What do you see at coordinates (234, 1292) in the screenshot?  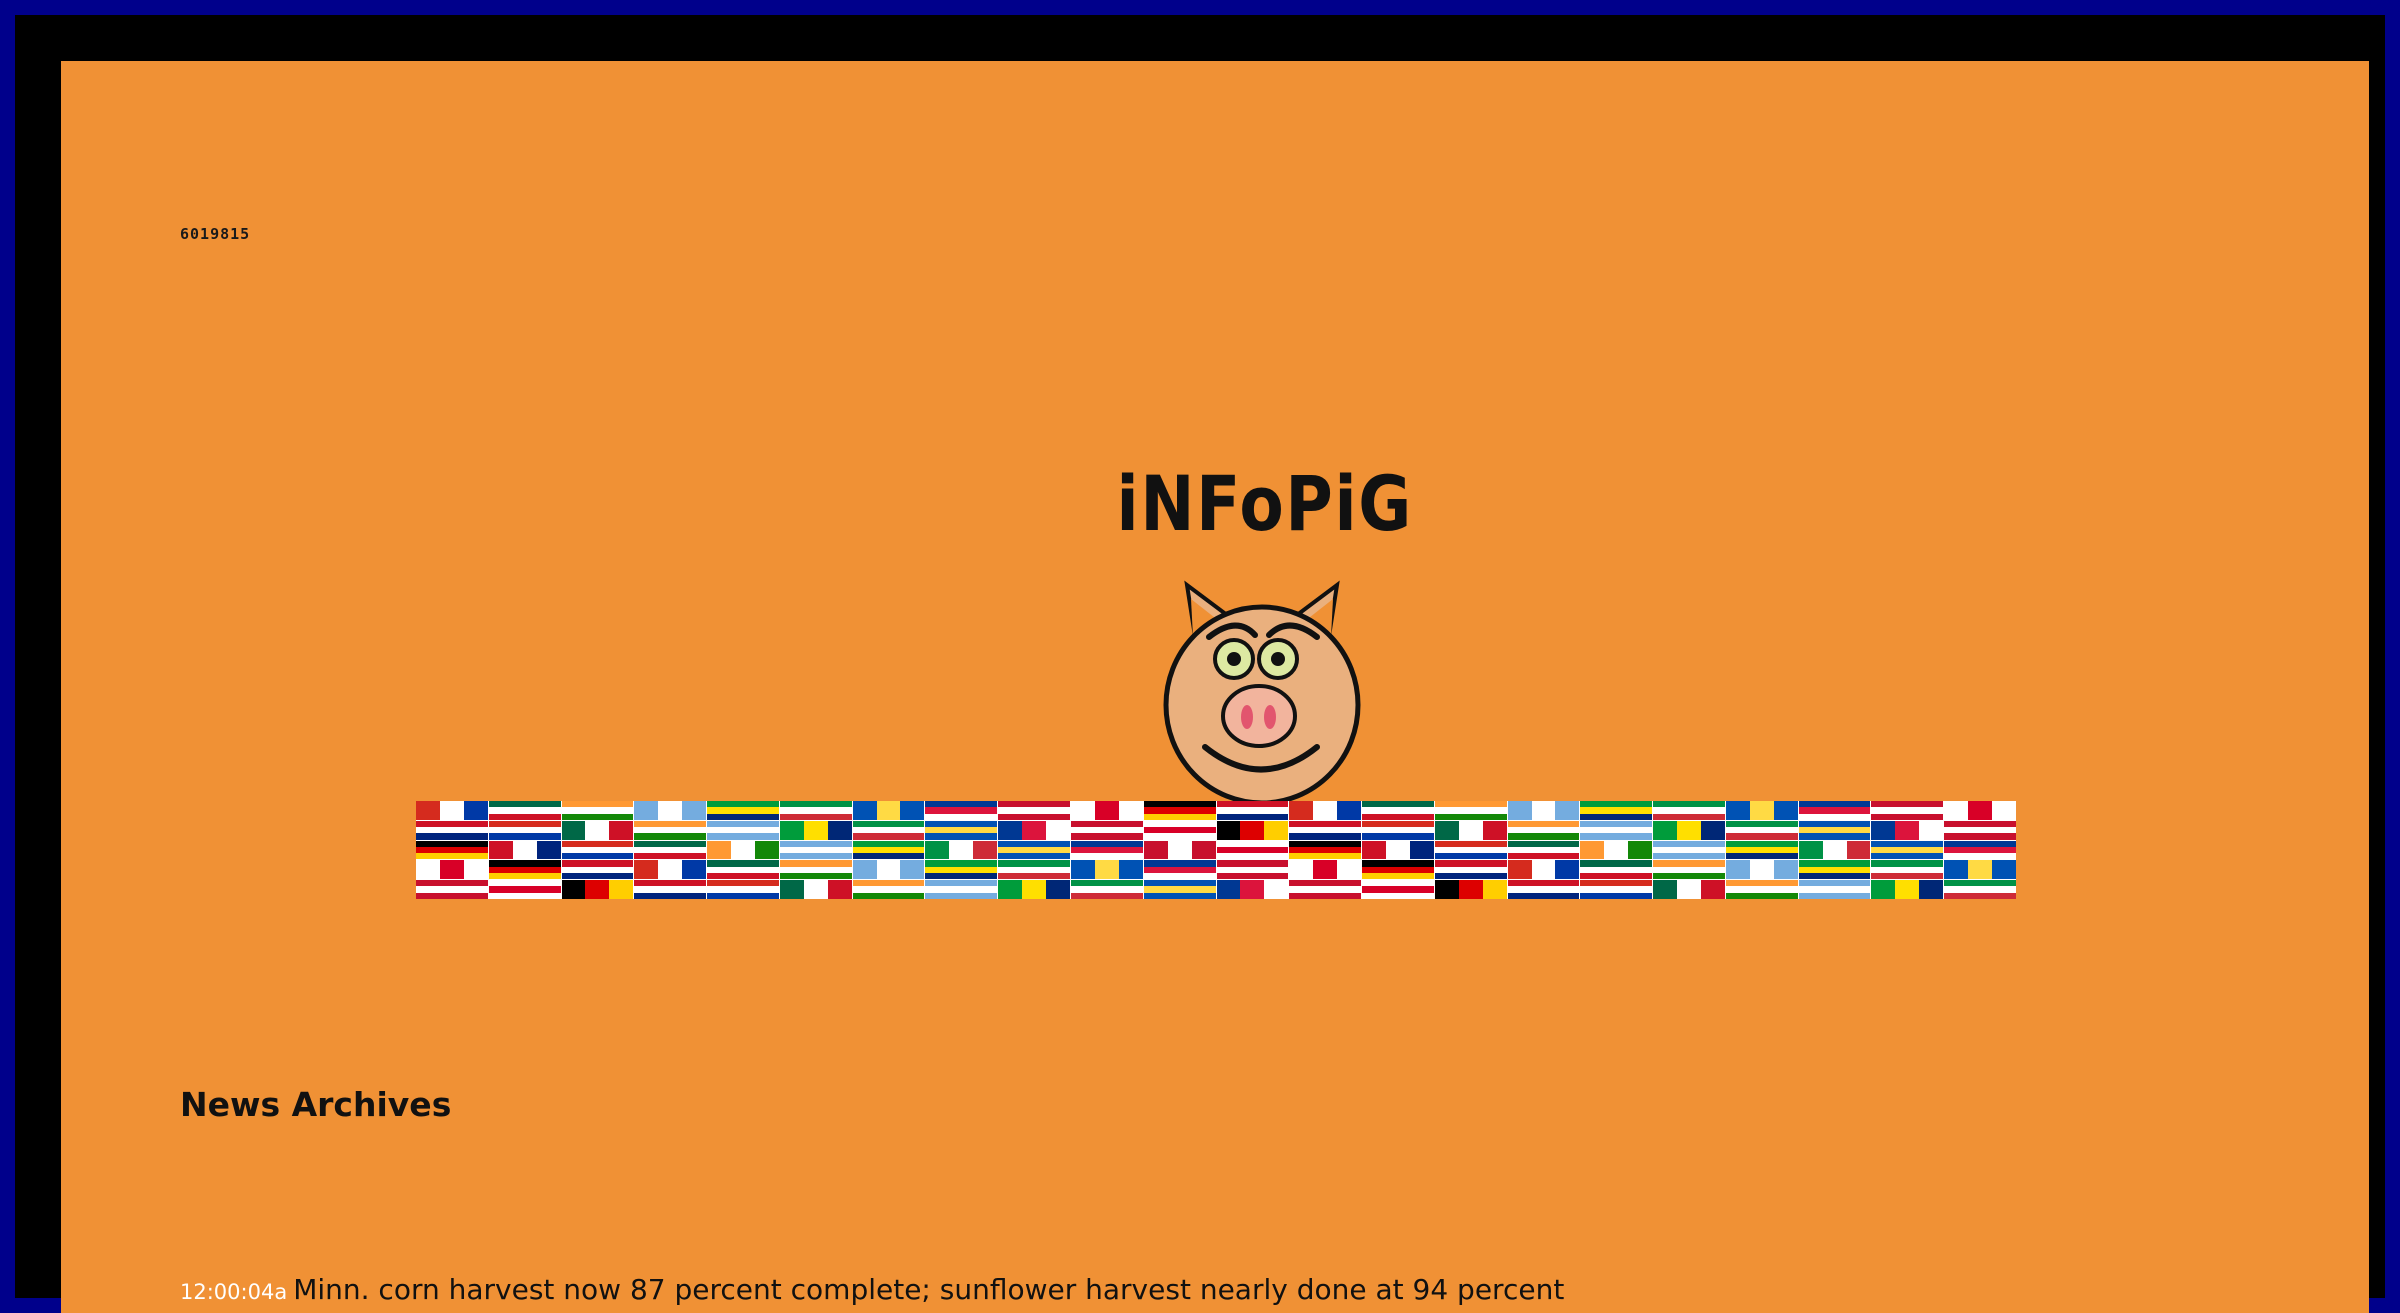 I see `news-timestamp: 12:00:04a` at bounding box center [234, 1292].